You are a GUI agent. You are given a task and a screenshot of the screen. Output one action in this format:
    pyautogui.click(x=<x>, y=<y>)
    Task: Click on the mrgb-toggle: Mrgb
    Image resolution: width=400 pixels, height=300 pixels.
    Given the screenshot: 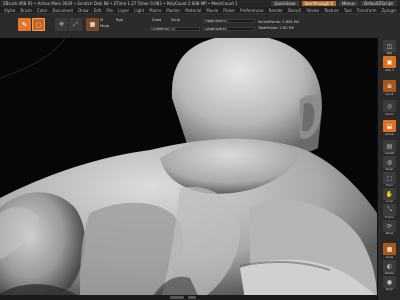 What is the action you would take?
    pyautogui.click(x=104, y=26)
    